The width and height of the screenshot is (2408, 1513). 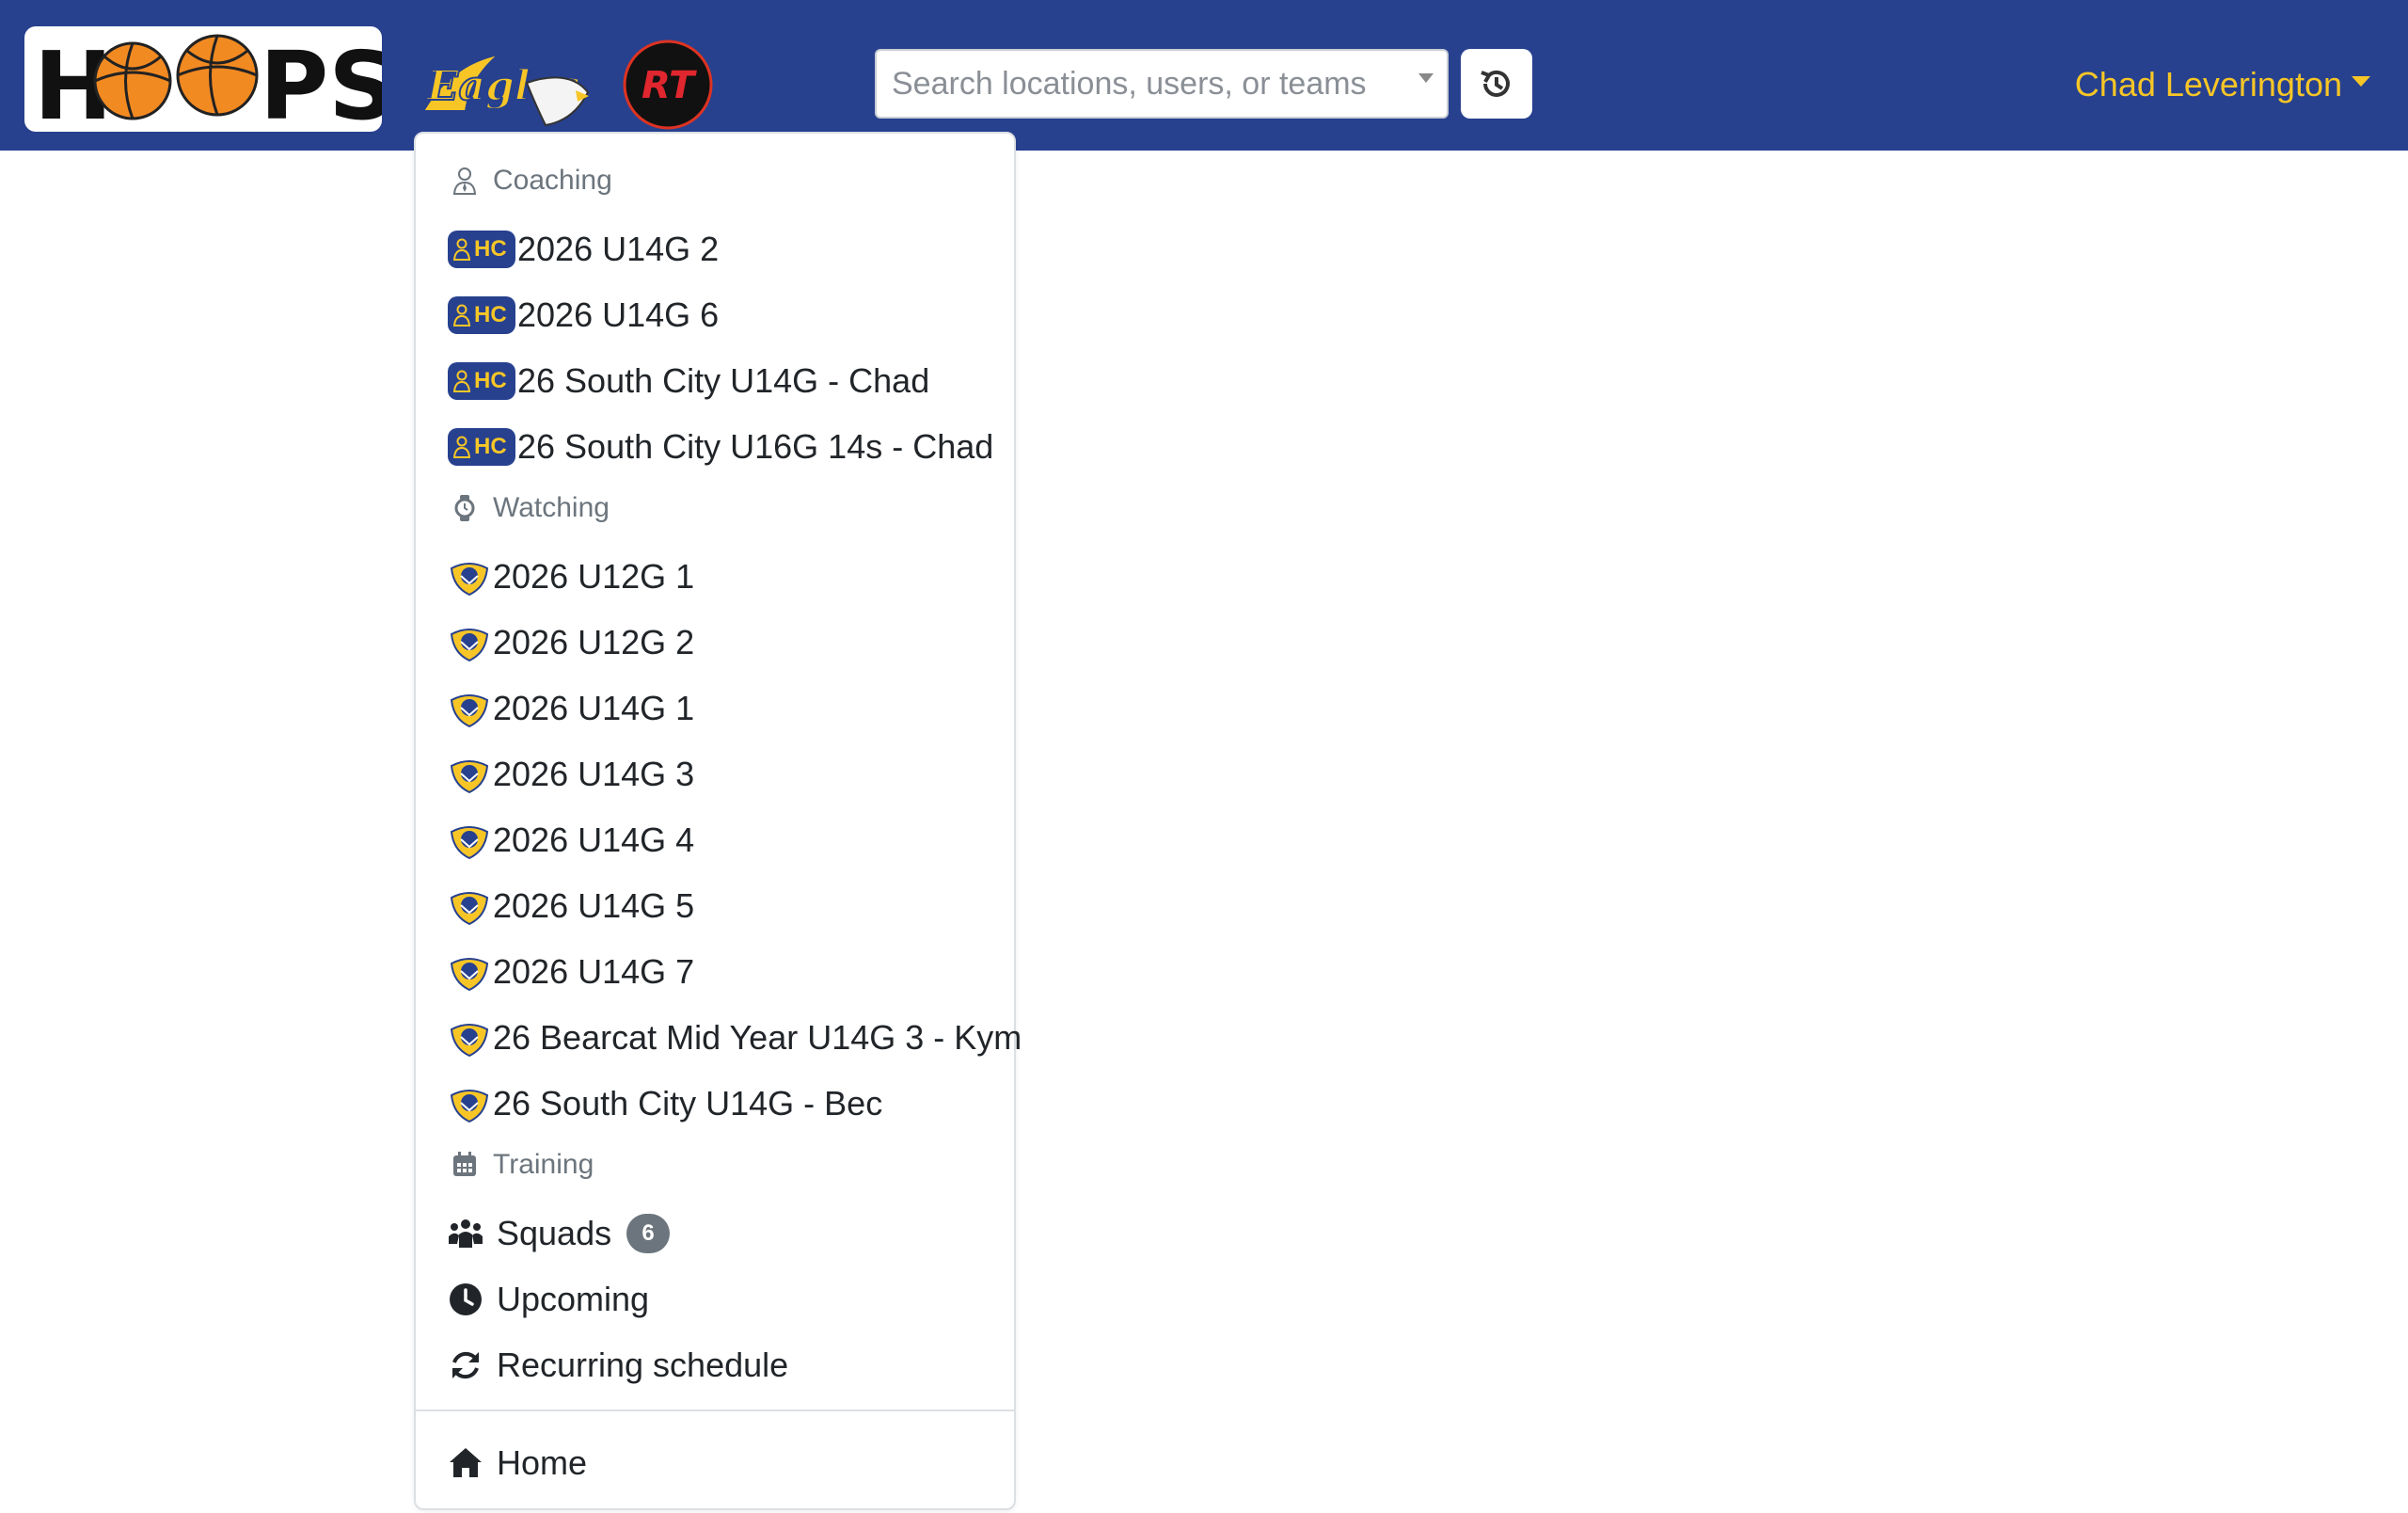 I want to click on team-name: 2026 U12G 1, so click(x=594, y=576).